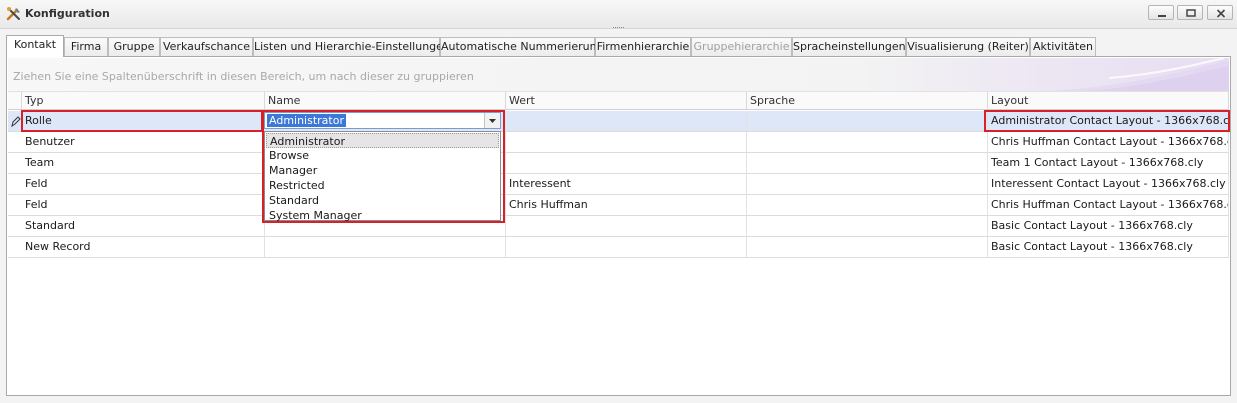 This screenshot has width=1237, height=403. I want to click on window-title: Konfiguration, so click(67, 13).